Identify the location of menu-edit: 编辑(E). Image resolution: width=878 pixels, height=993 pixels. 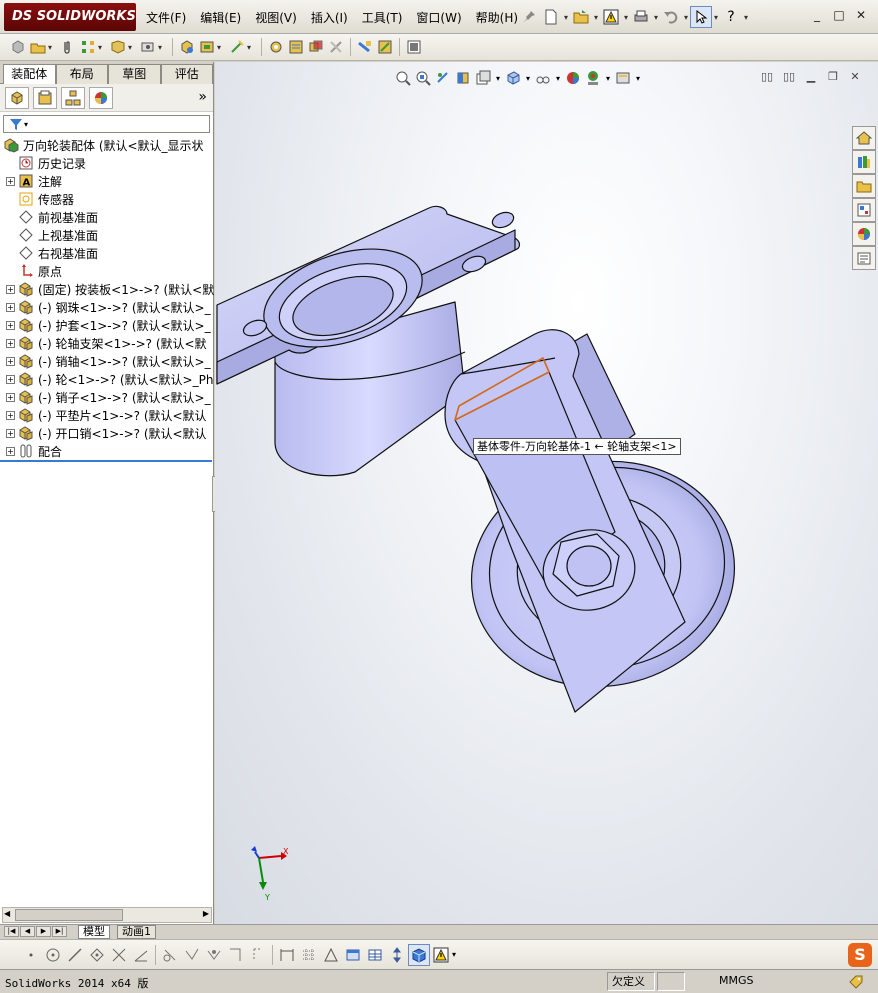
(220, 17).